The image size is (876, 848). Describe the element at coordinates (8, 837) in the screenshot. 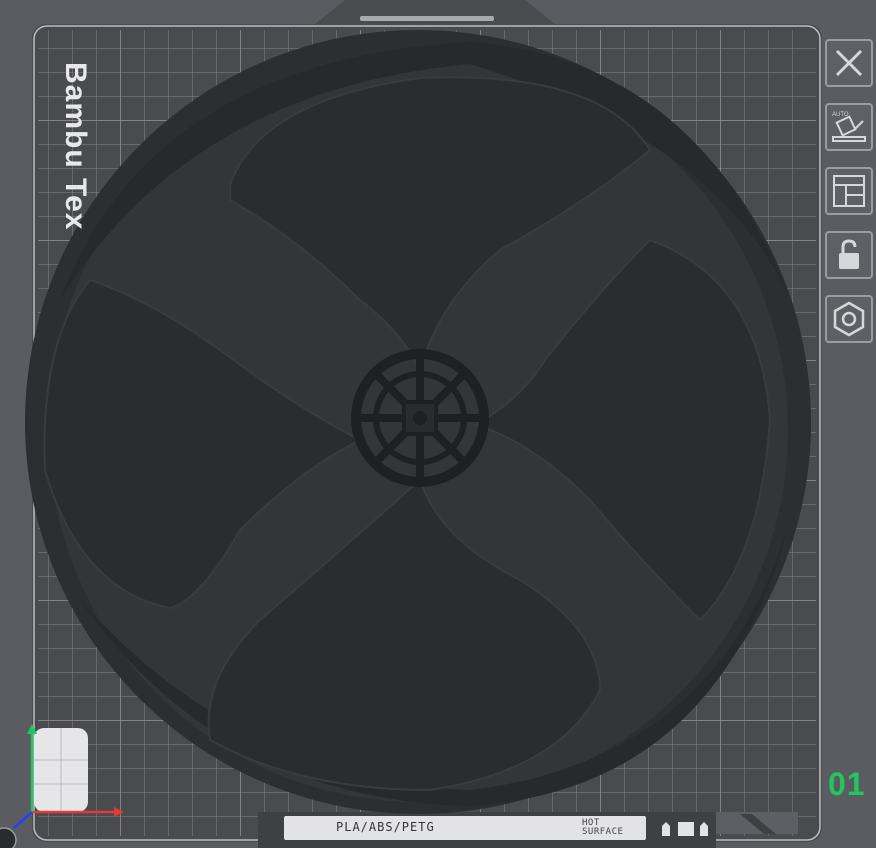

I see `view-cube-handle` at that location.